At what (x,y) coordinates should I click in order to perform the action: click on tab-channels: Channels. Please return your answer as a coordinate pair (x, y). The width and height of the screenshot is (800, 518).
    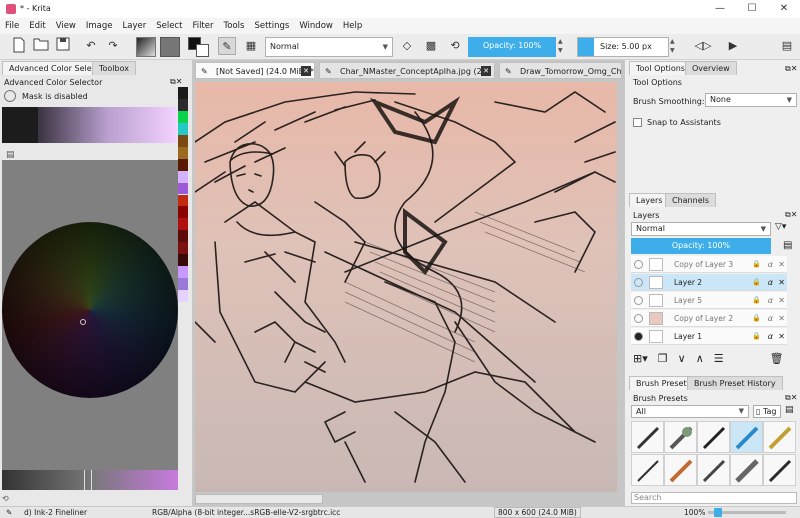
    Looking at the image, I should click on (691, 200).